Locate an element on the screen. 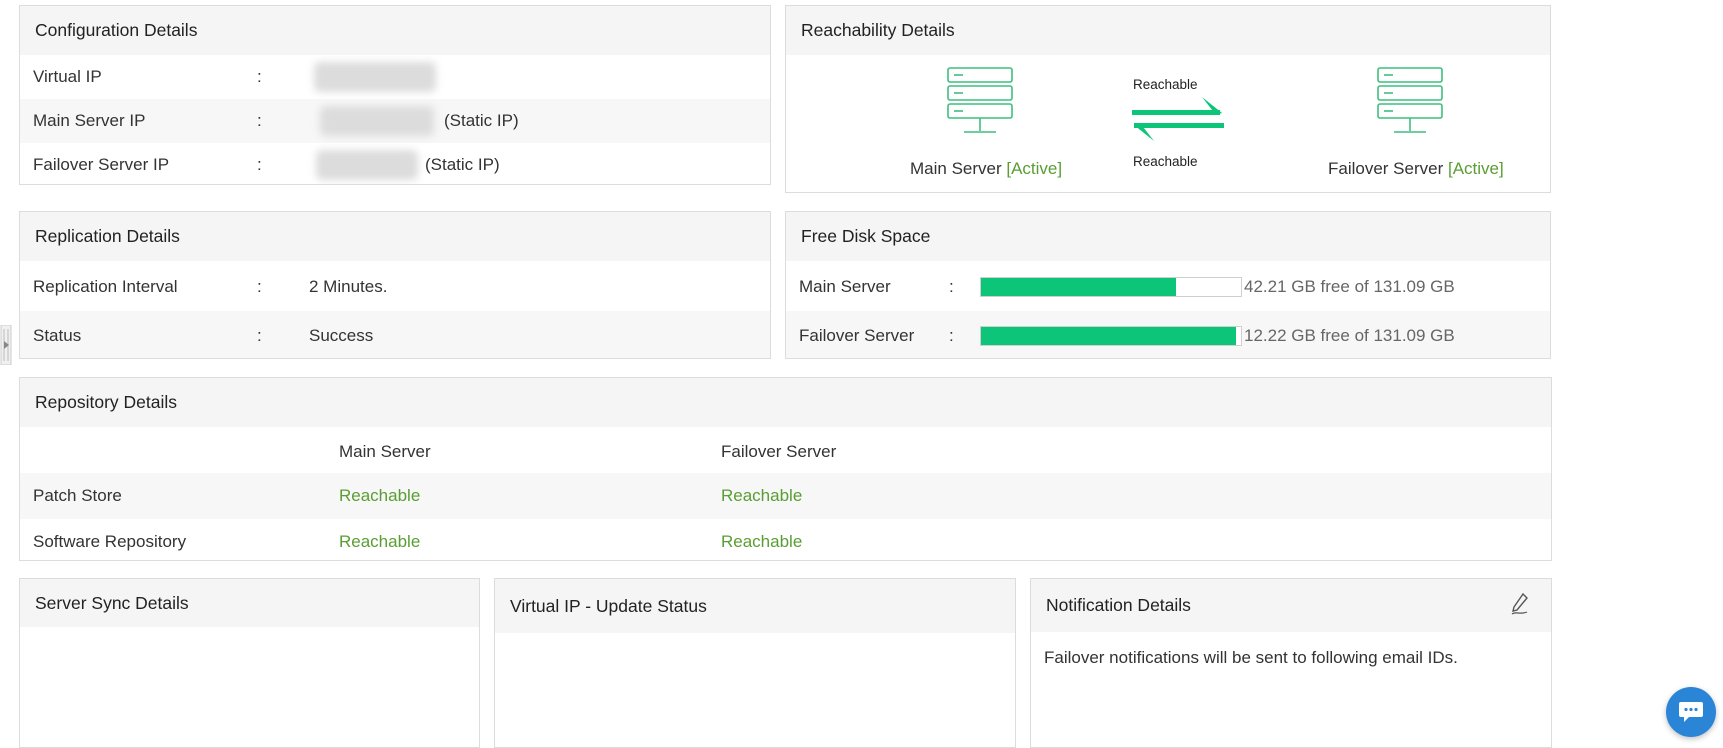 This screenshot has width=1723, height=748. config-row-failover-server-ip: Failover Server IP : (Static IP) is located at coordinates (395, 163).